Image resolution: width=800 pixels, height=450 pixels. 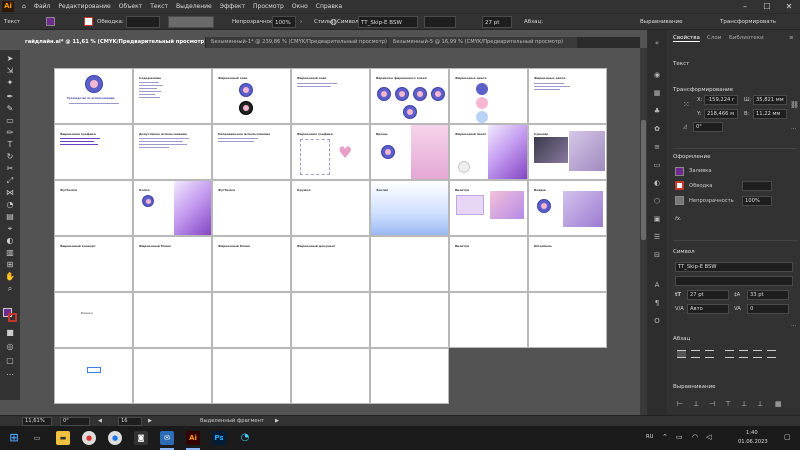 What do you see at coordinates (657, 255) in the screenshot?
I see `artboards-panel-icon: ⊟` at bounding box center [657, 255].